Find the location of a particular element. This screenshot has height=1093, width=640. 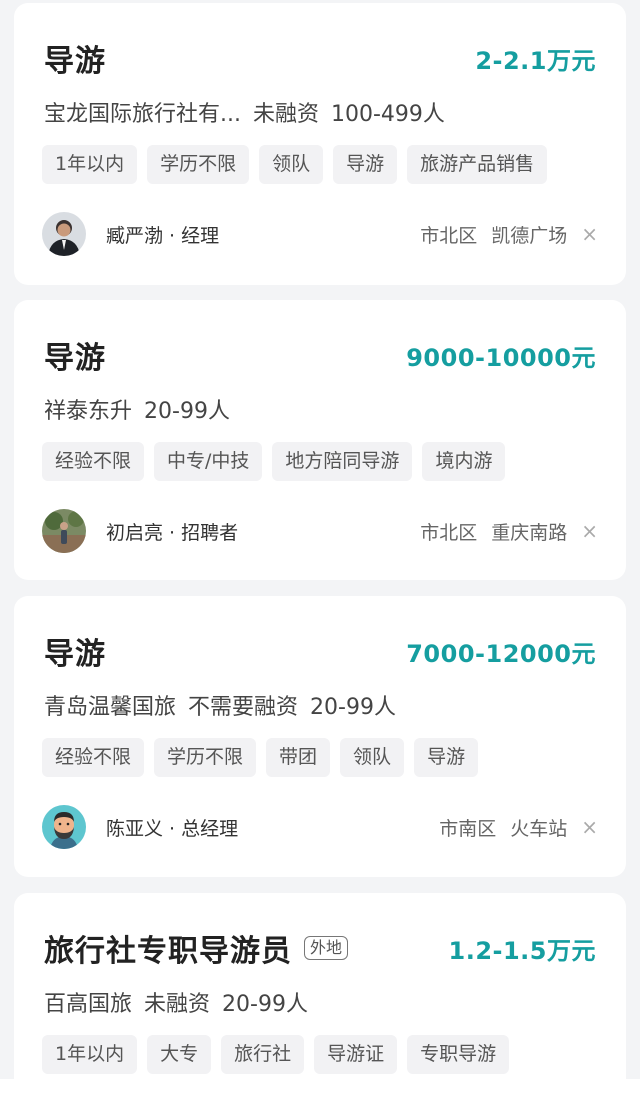

recruiter: 臧严渤 · 经理 is located at coordinates (130, 234).